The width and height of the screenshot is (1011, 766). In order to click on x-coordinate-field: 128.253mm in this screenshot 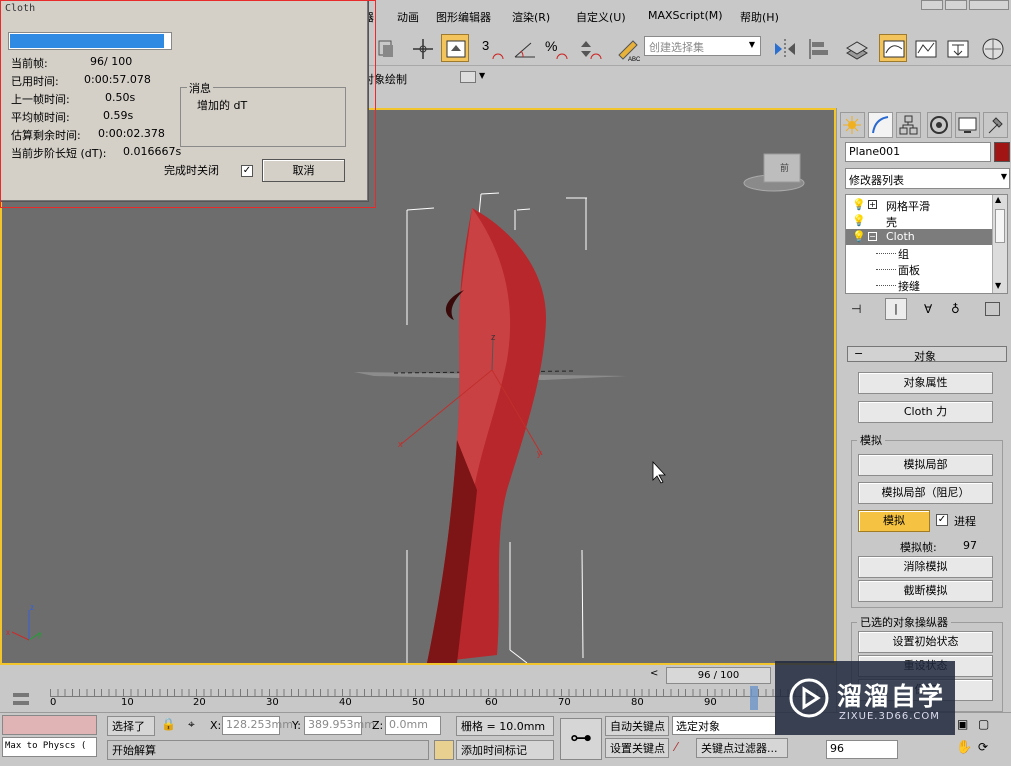, I will do `click(257, 725)`.